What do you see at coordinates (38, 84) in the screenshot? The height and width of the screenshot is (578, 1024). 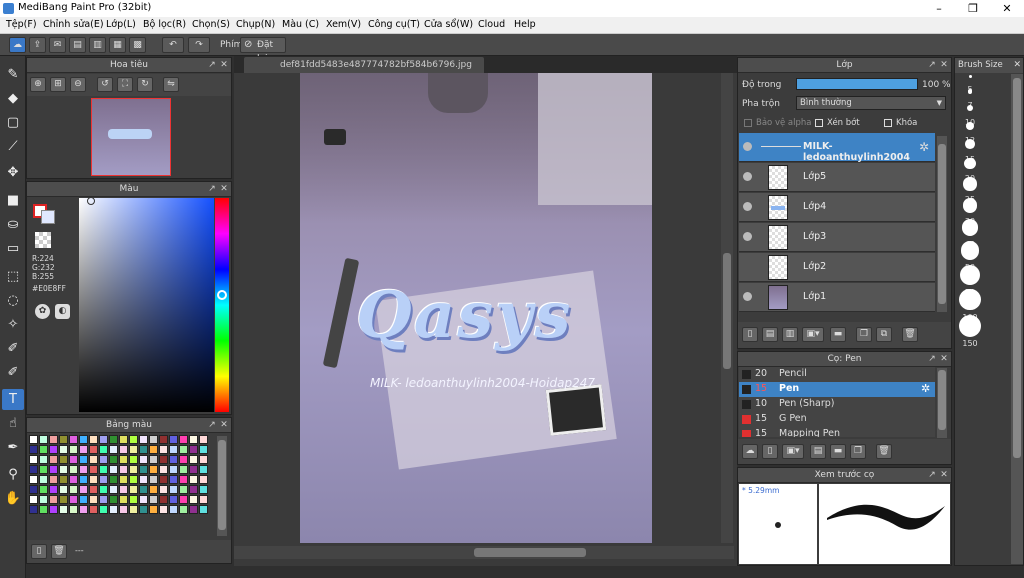 I see `zoom-in-icon: ⊕` at bounding box center [38, 84].